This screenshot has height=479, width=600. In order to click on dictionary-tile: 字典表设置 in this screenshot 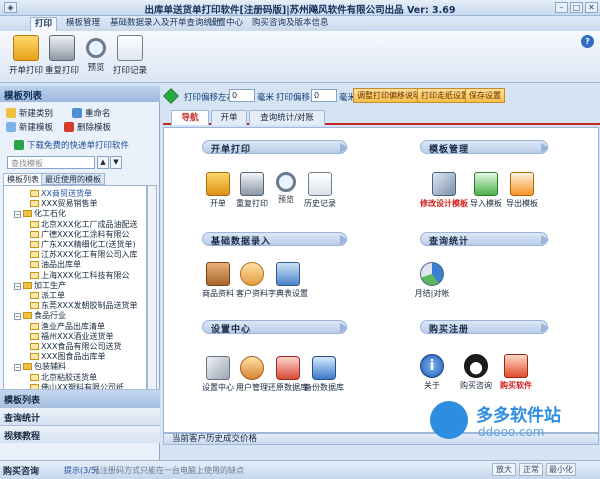, I will do `click(288, 280)`.